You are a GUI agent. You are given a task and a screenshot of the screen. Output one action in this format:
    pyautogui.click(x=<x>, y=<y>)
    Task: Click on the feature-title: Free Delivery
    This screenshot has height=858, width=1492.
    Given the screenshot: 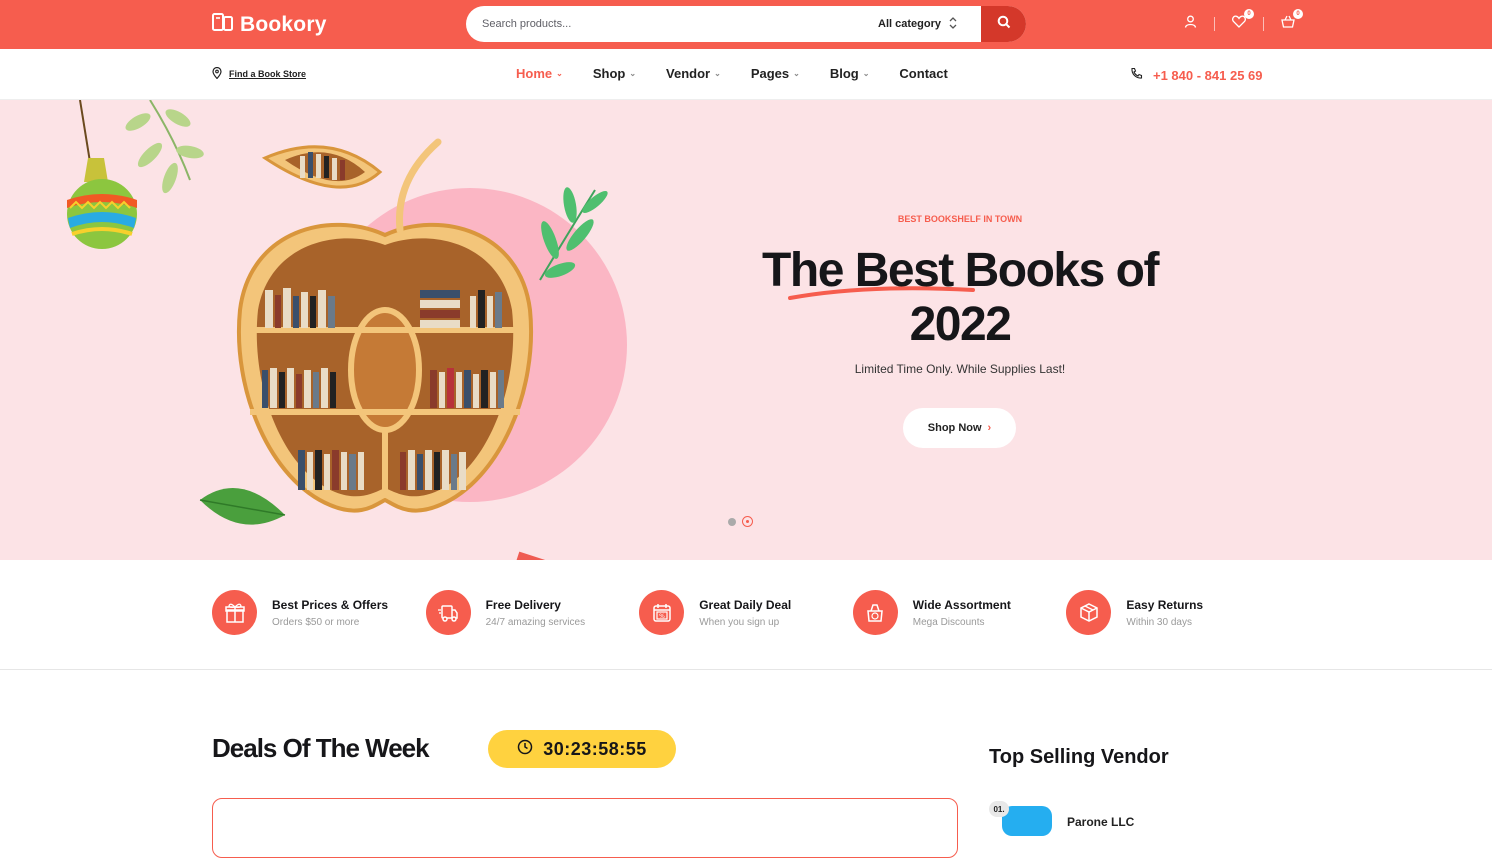 What is the action you would take?
    pyautogui.click(x=523, y=604)
    